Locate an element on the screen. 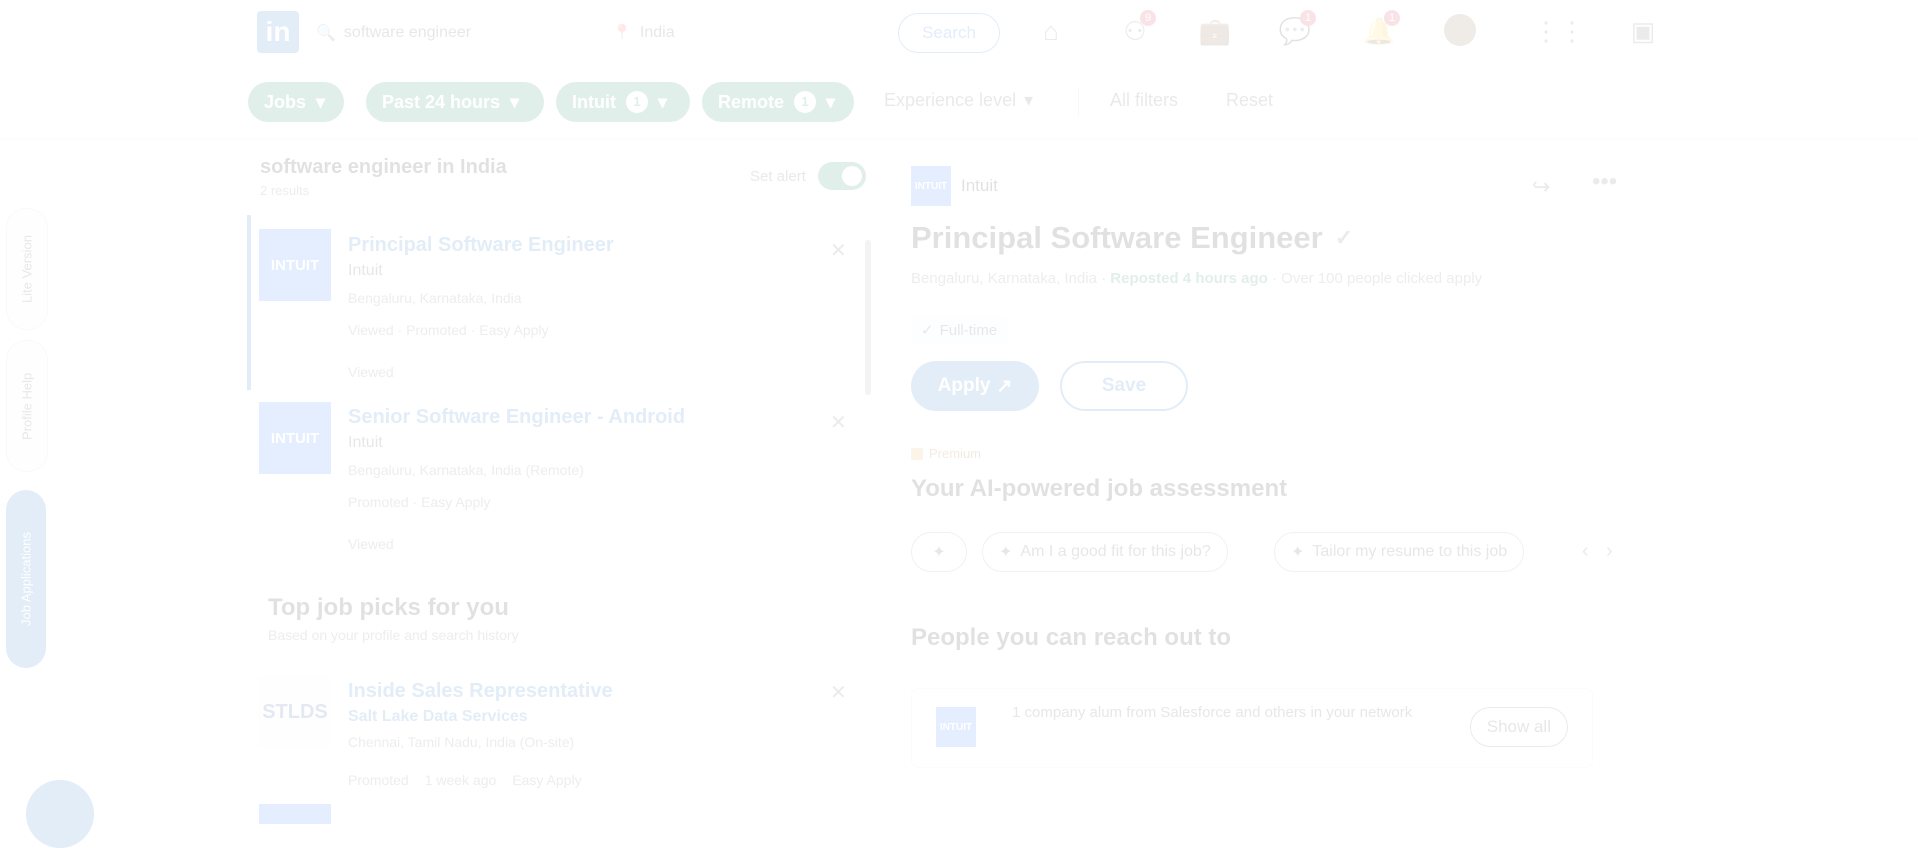 The width and height of the screenshot is (1918, 848). results-count: 2 results is located at coordinates (285, 190).